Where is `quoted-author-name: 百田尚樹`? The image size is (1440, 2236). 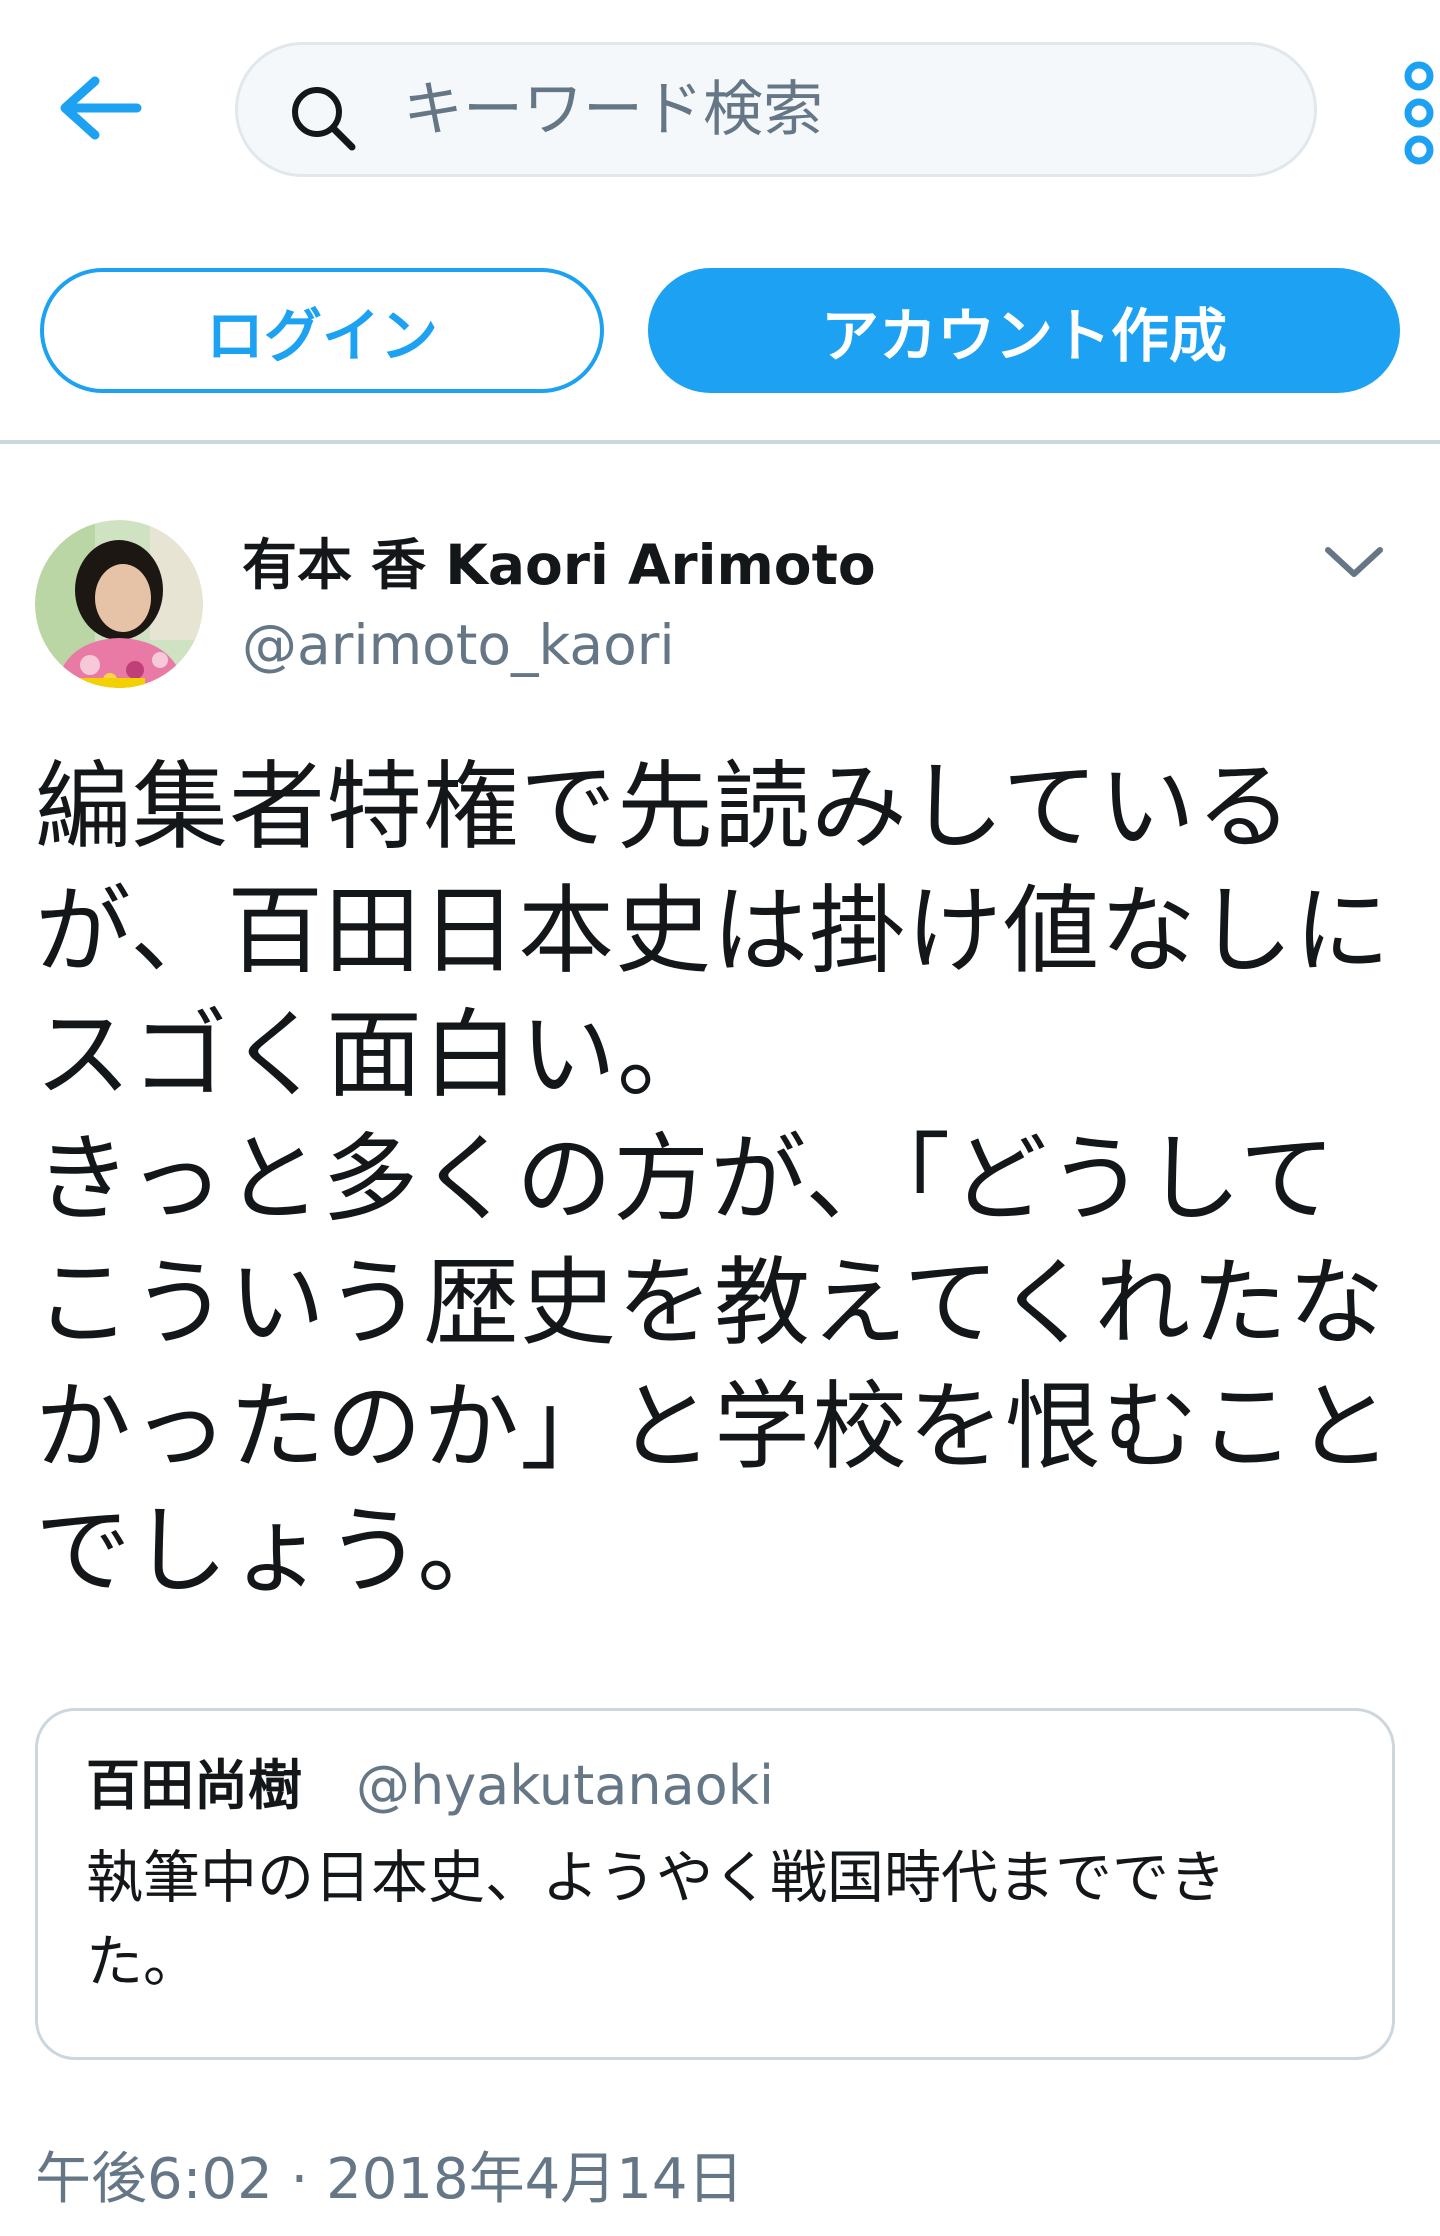 quoted-author-name: 百田尚樹 is located at coordinates (194, 1785).